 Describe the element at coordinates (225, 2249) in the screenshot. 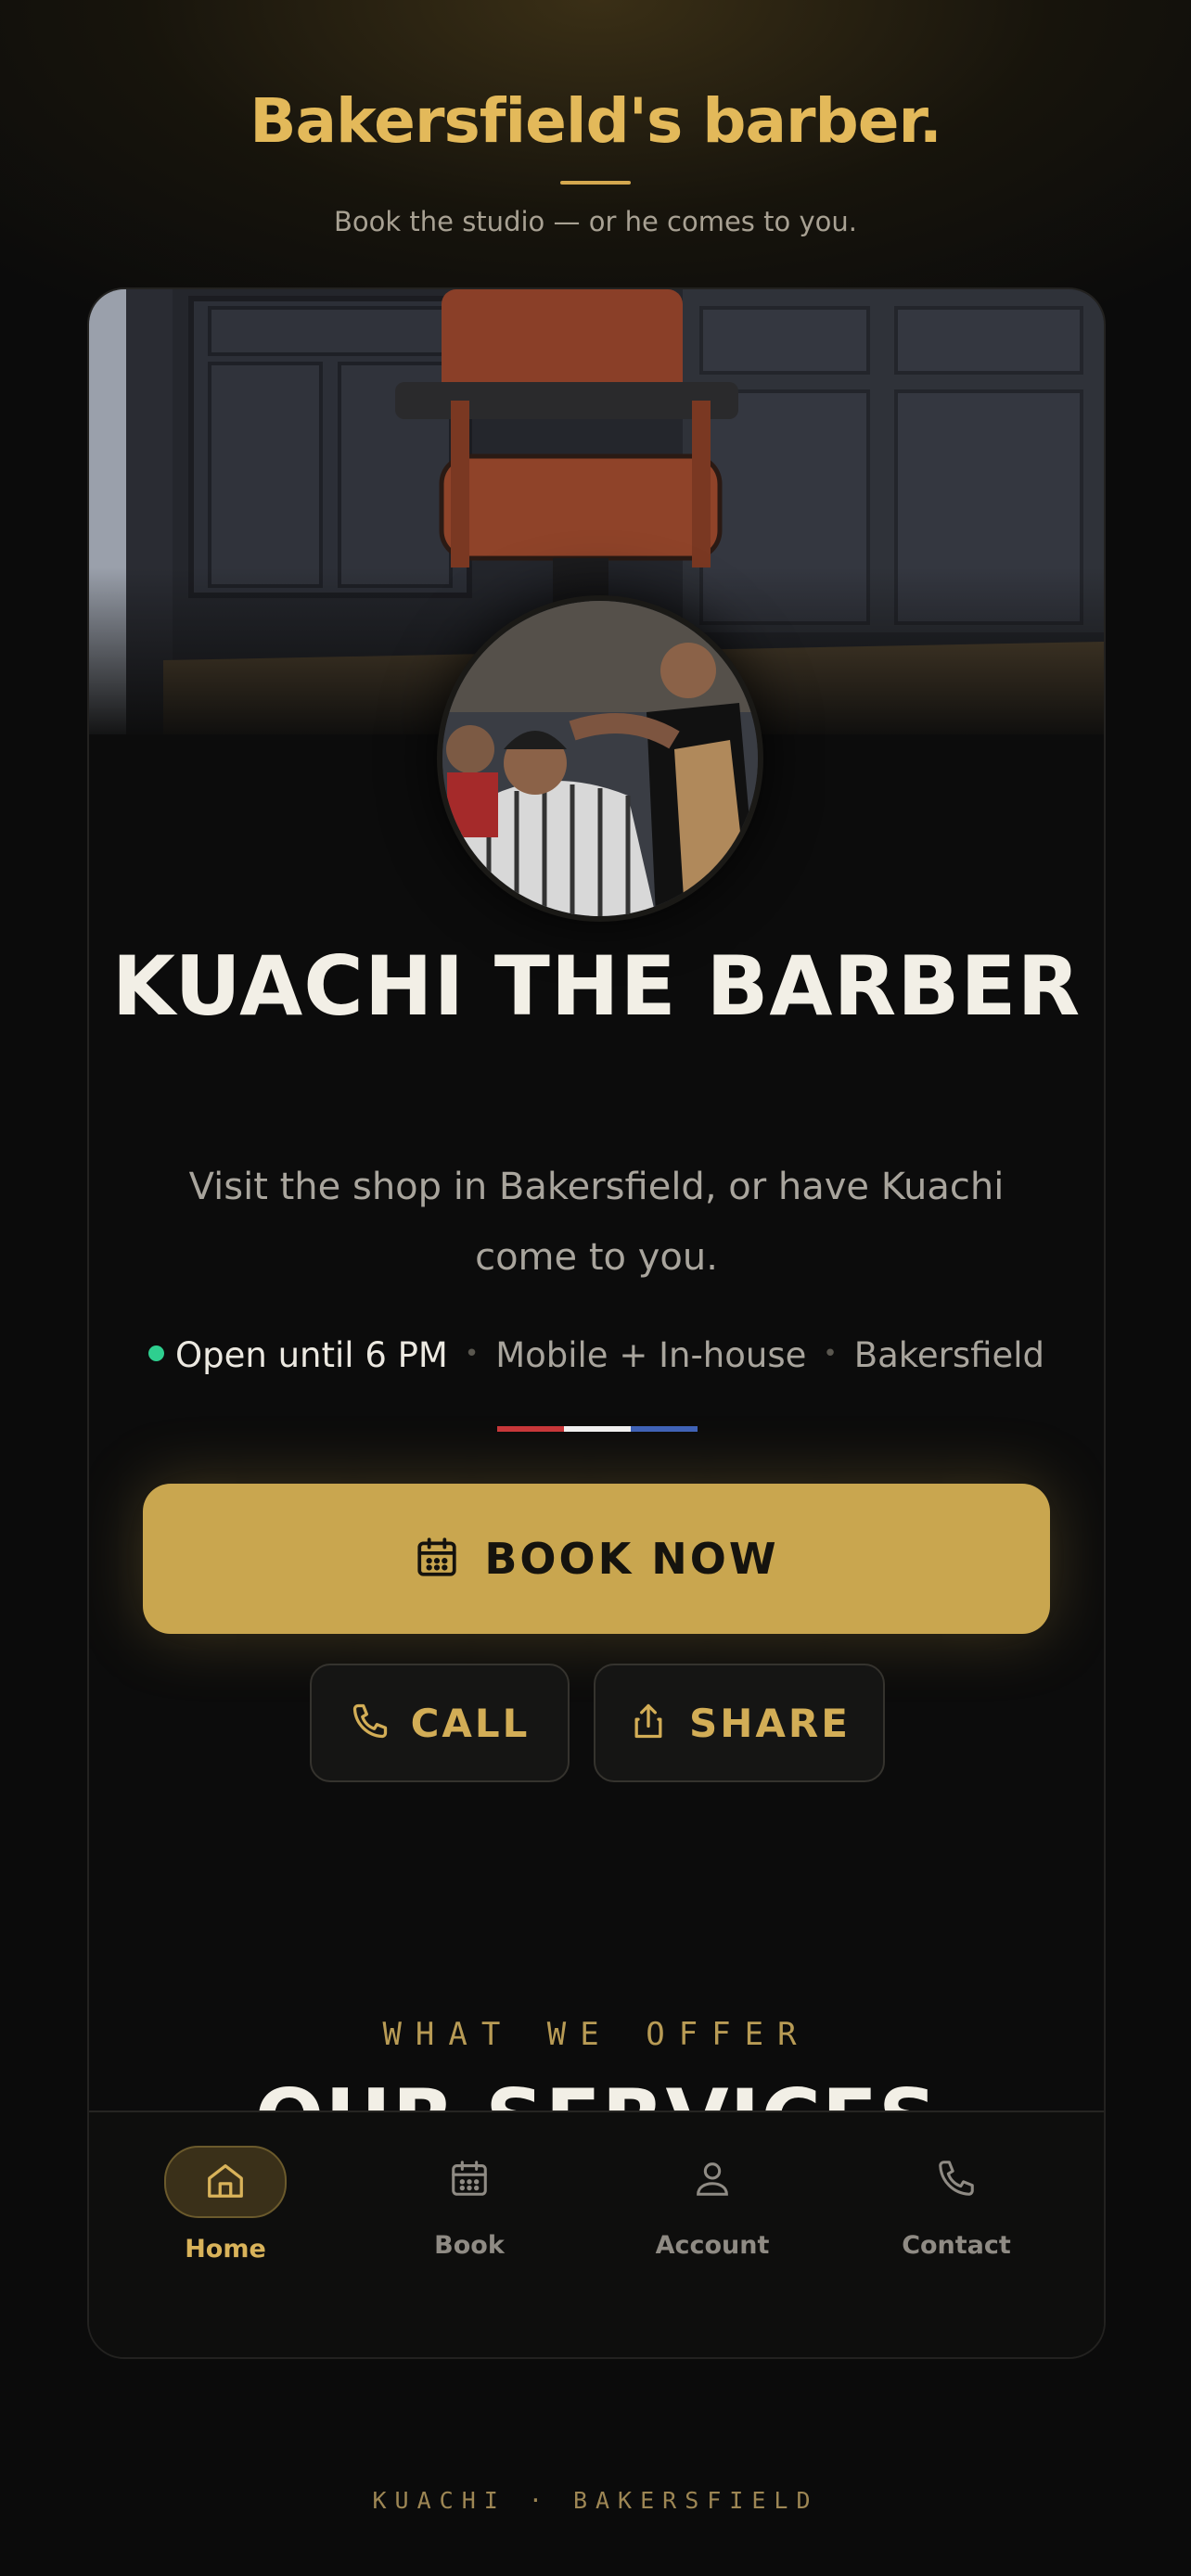

I see `tab-home-label: Home` at that location.